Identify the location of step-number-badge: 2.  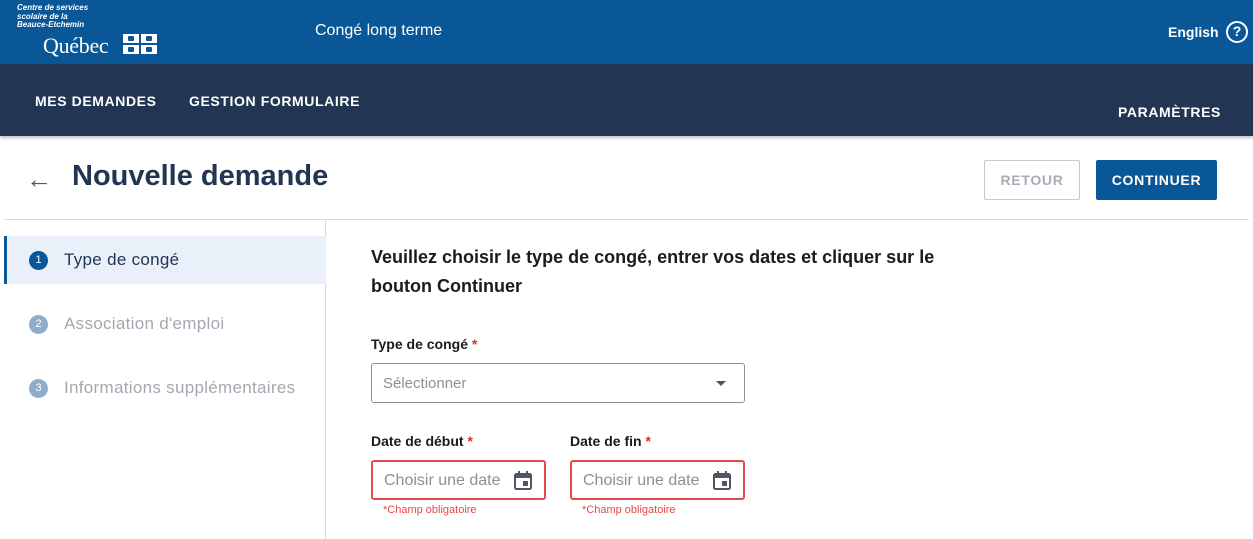
(38, 324).